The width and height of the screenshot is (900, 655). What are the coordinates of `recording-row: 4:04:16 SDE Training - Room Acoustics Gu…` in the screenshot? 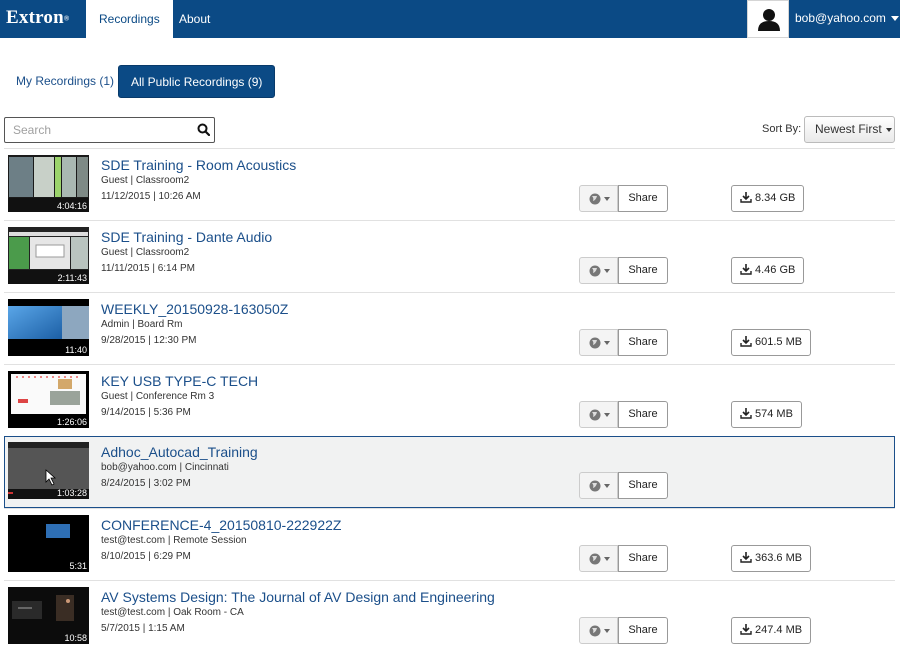 It's located at (449, 184).